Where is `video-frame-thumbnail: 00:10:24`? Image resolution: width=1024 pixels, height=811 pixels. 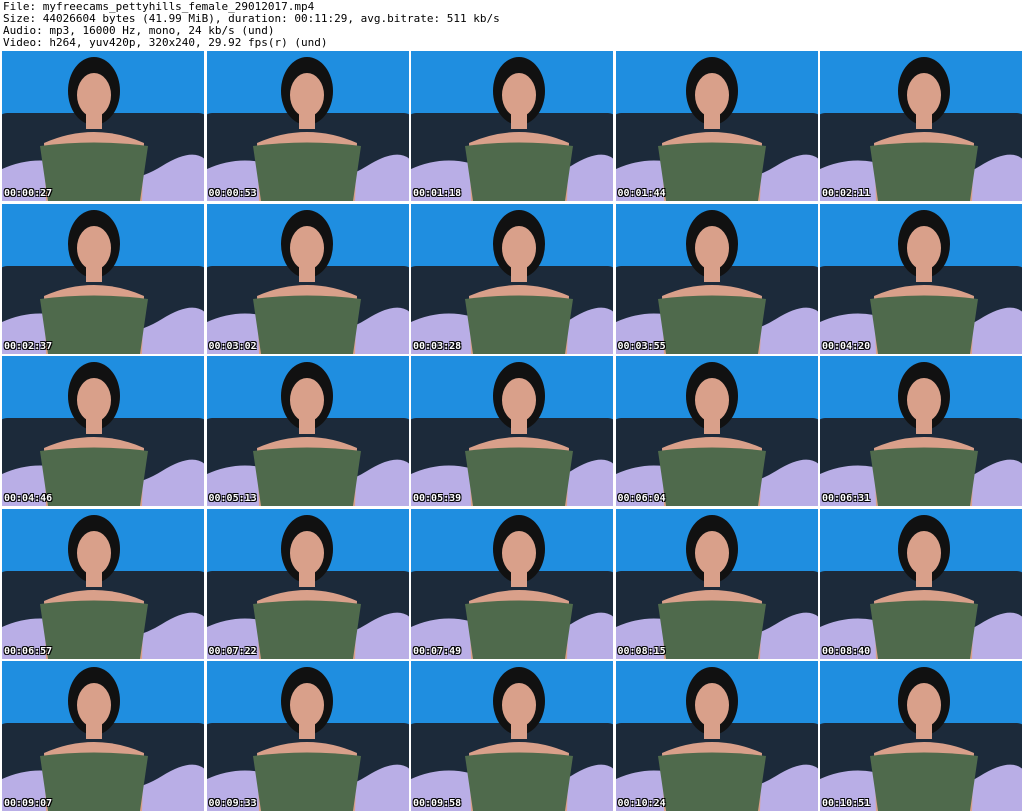 video-frame-thumbnail: 00:10:24 is located at coordinates (716, 736).